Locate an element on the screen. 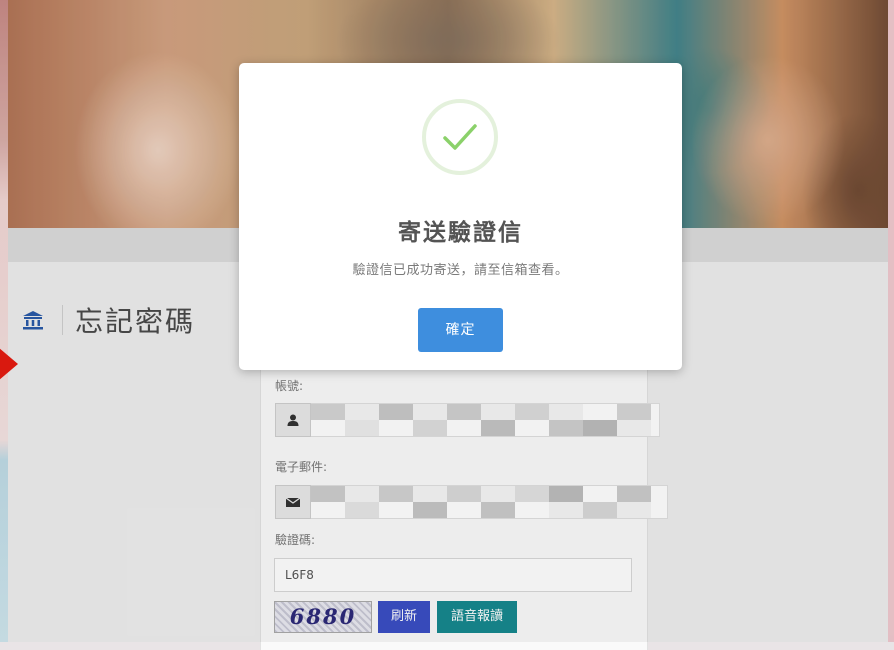  checkmark-icon is located at coordinates (460, 137).